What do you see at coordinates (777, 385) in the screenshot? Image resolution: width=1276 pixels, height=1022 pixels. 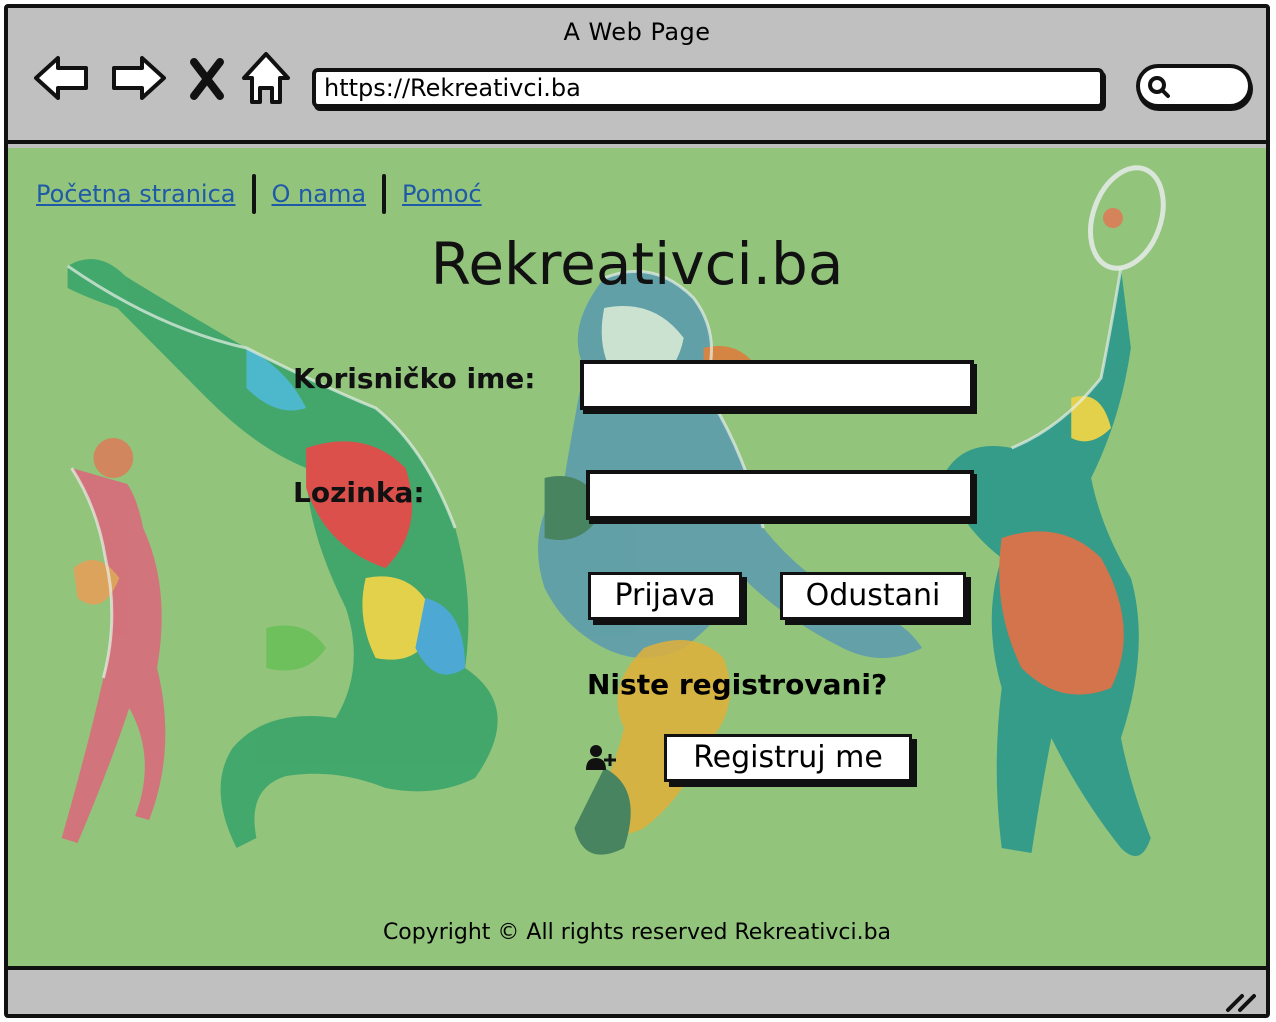 I see `username-input` at bounding box center [777, 385].